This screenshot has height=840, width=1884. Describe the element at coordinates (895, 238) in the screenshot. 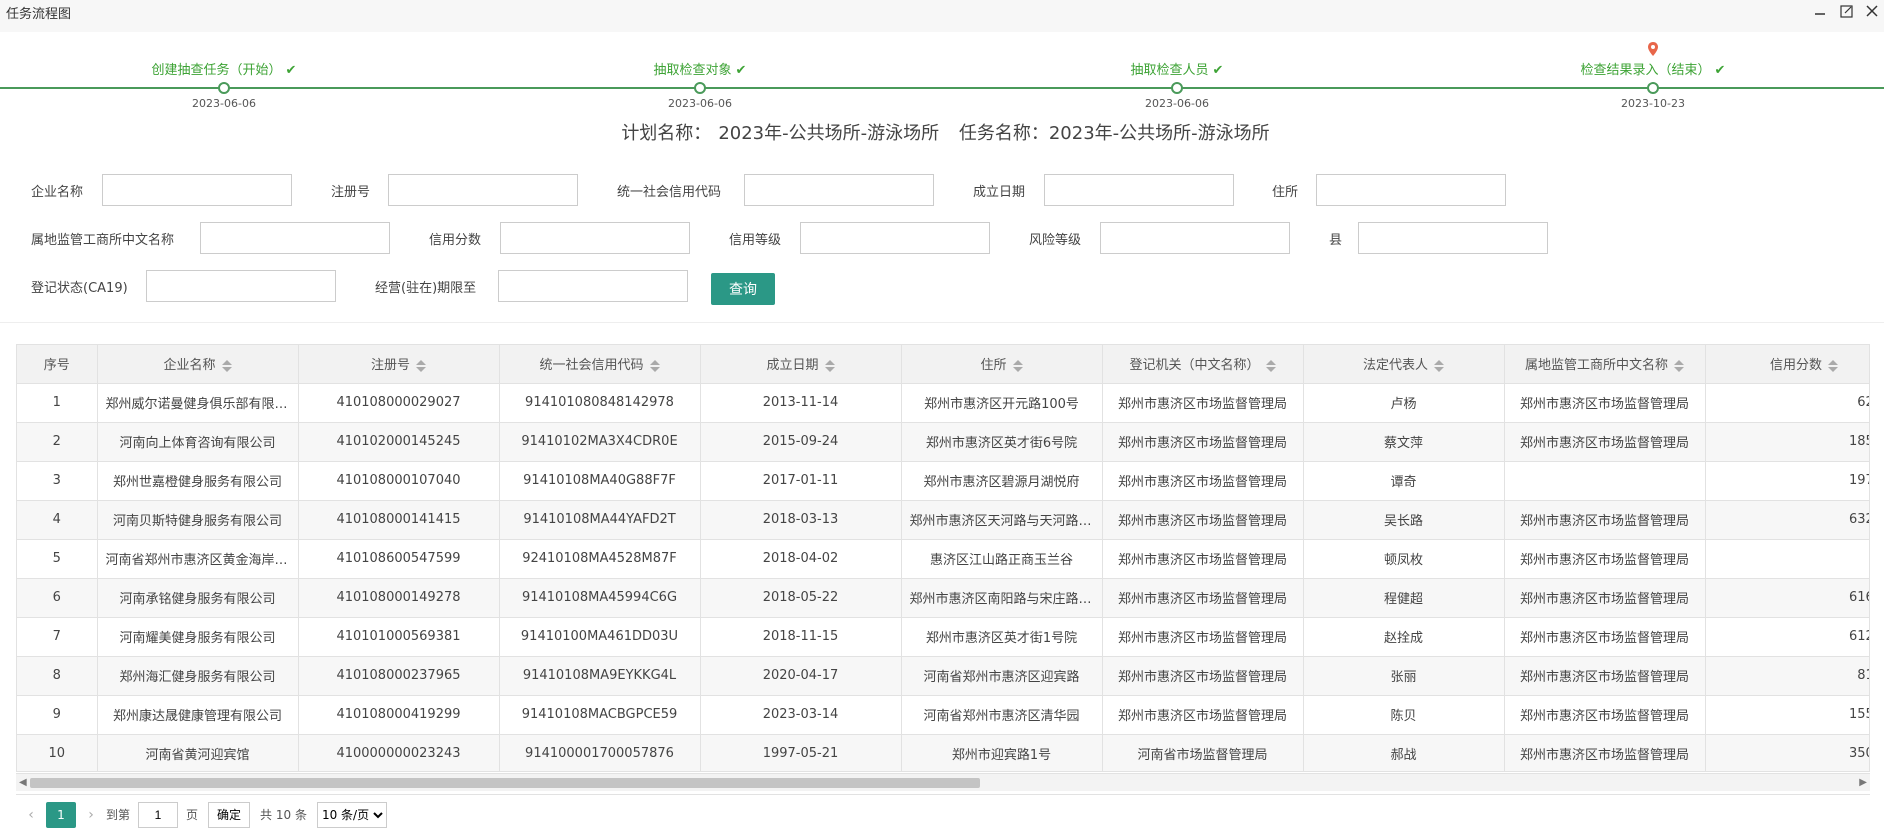

I see `credit-level-input` at that location.